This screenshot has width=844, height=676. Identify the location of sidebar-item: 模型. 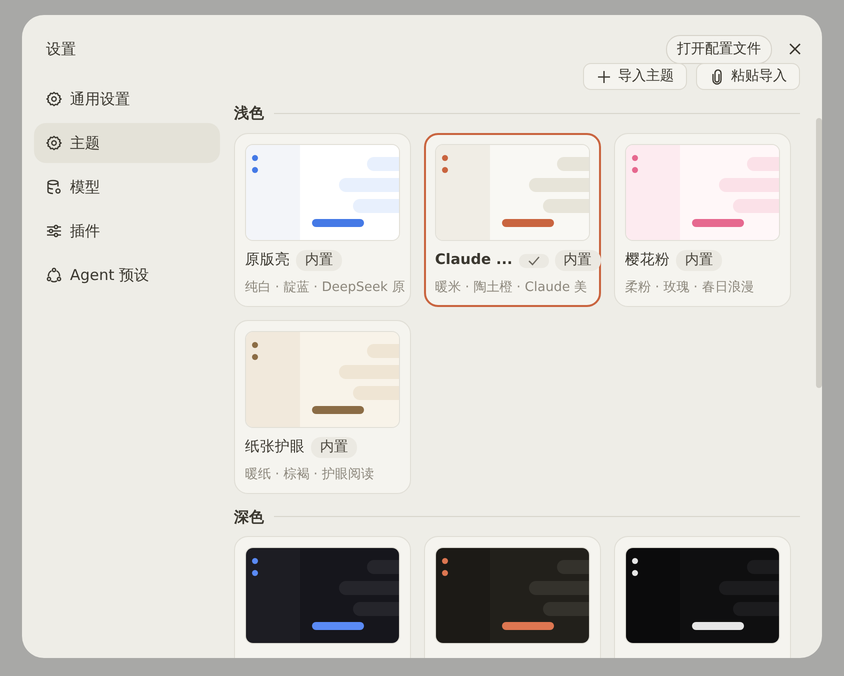
(127, 187).